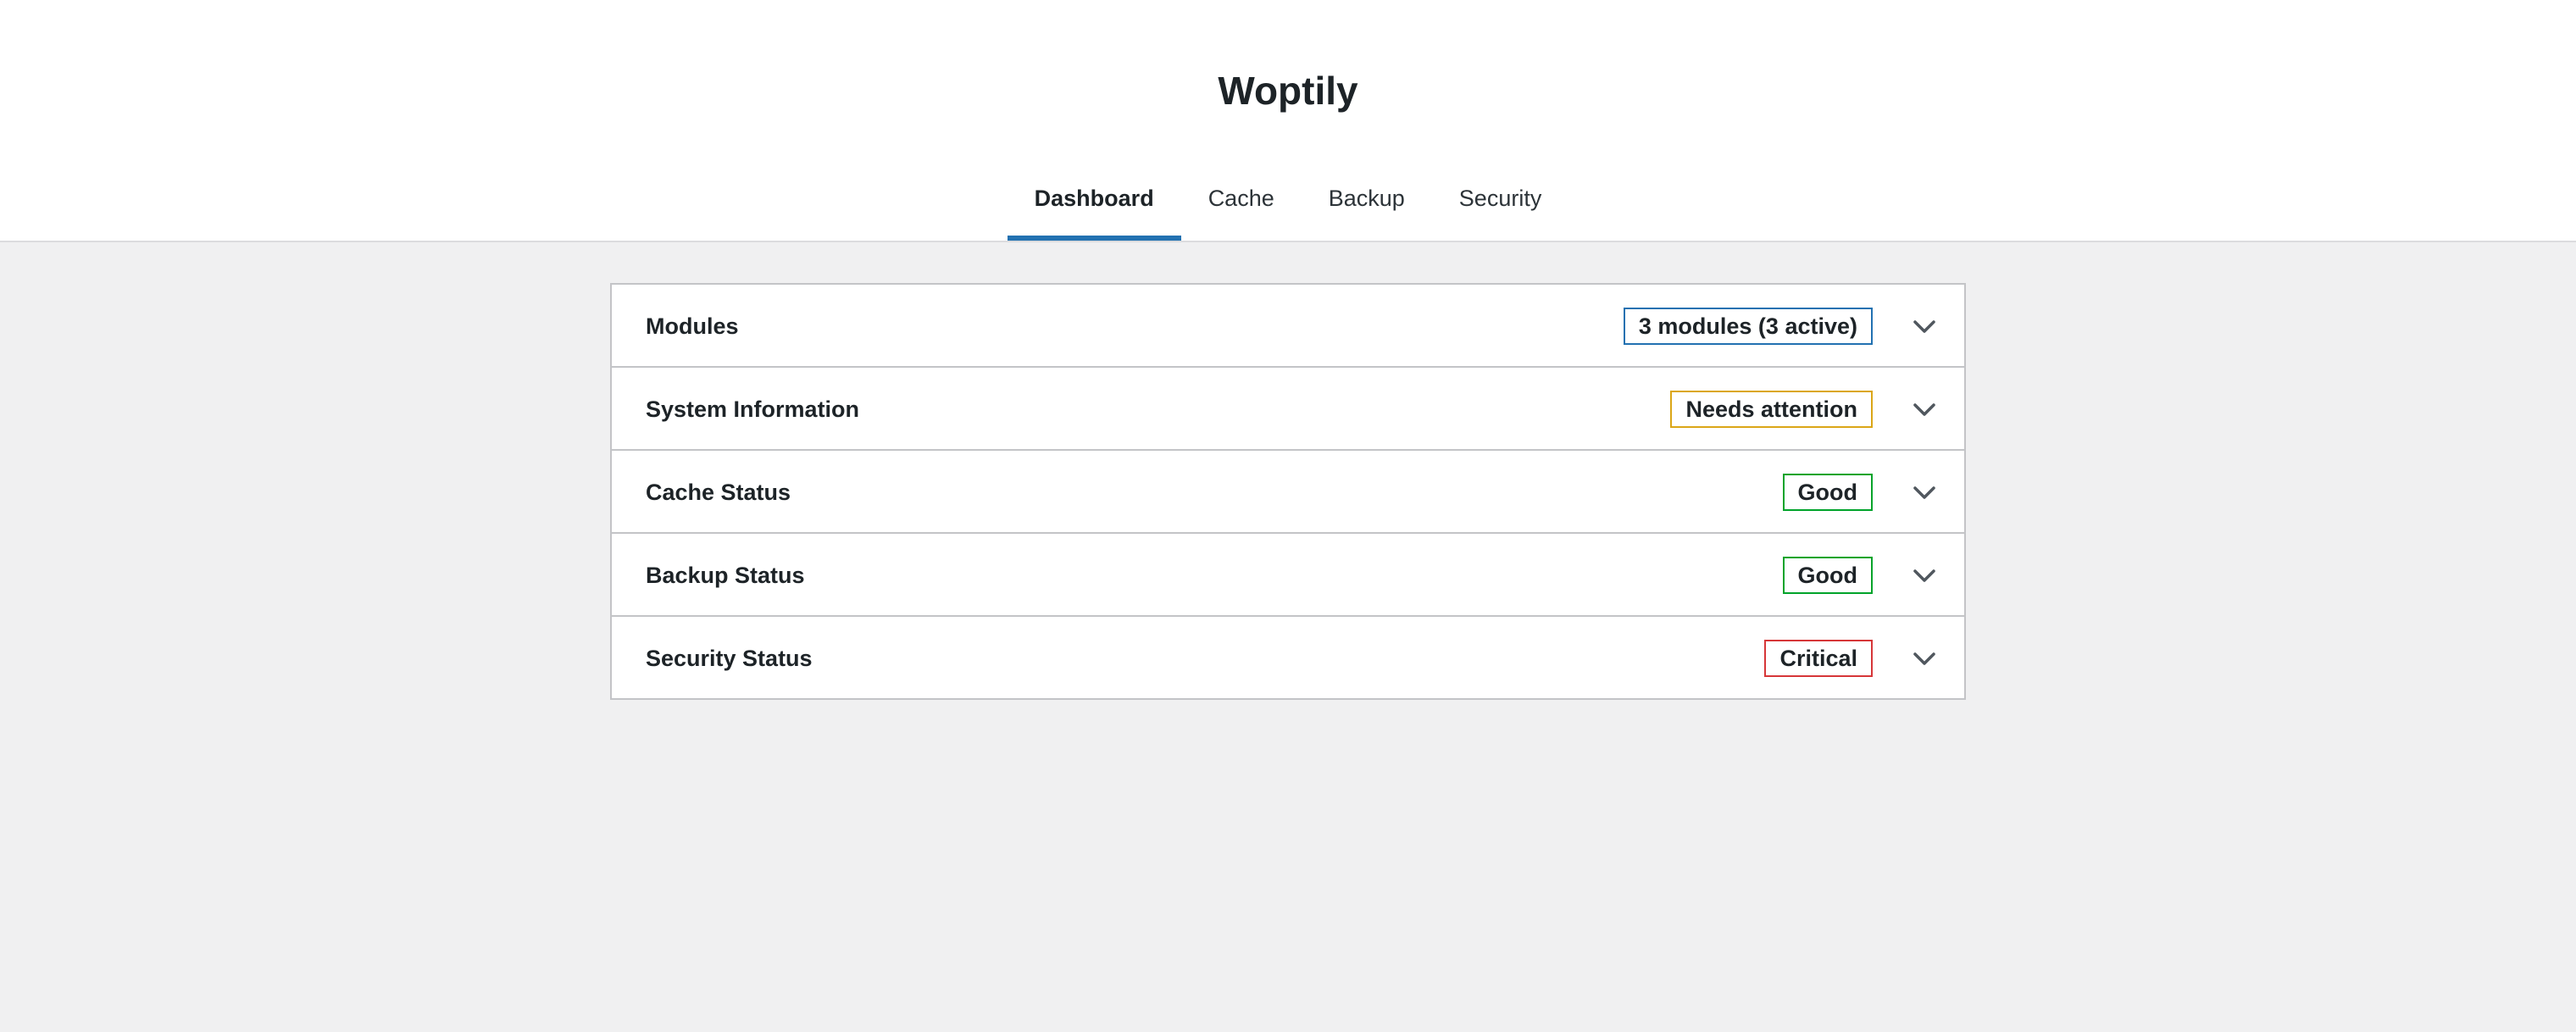 The height and width of the screenshot is (1032, 2576). Describe the element at coordinates (1771, 409) in the screenshot. I see `status-badge: Needs attention` at that location.